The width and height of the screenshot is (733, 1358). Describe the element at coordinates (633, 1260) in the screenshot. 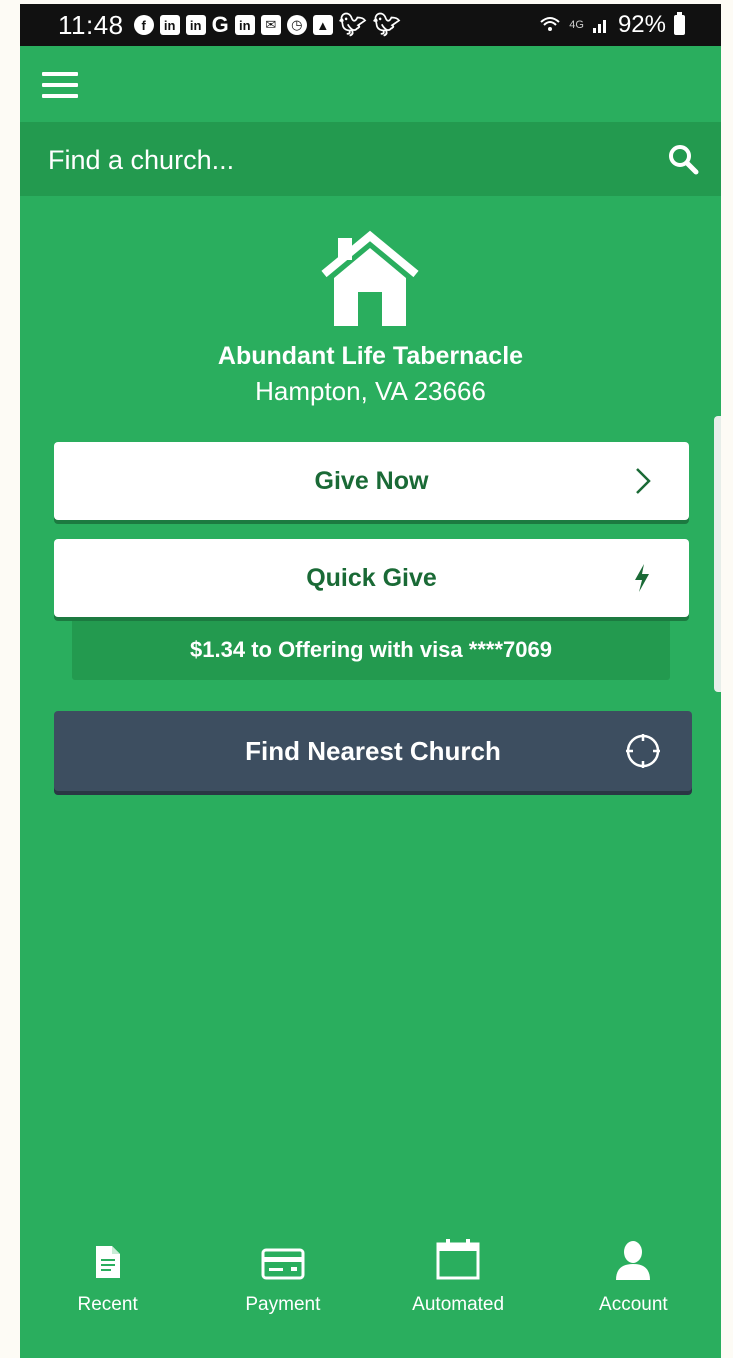

I see `user-icon` at that location.